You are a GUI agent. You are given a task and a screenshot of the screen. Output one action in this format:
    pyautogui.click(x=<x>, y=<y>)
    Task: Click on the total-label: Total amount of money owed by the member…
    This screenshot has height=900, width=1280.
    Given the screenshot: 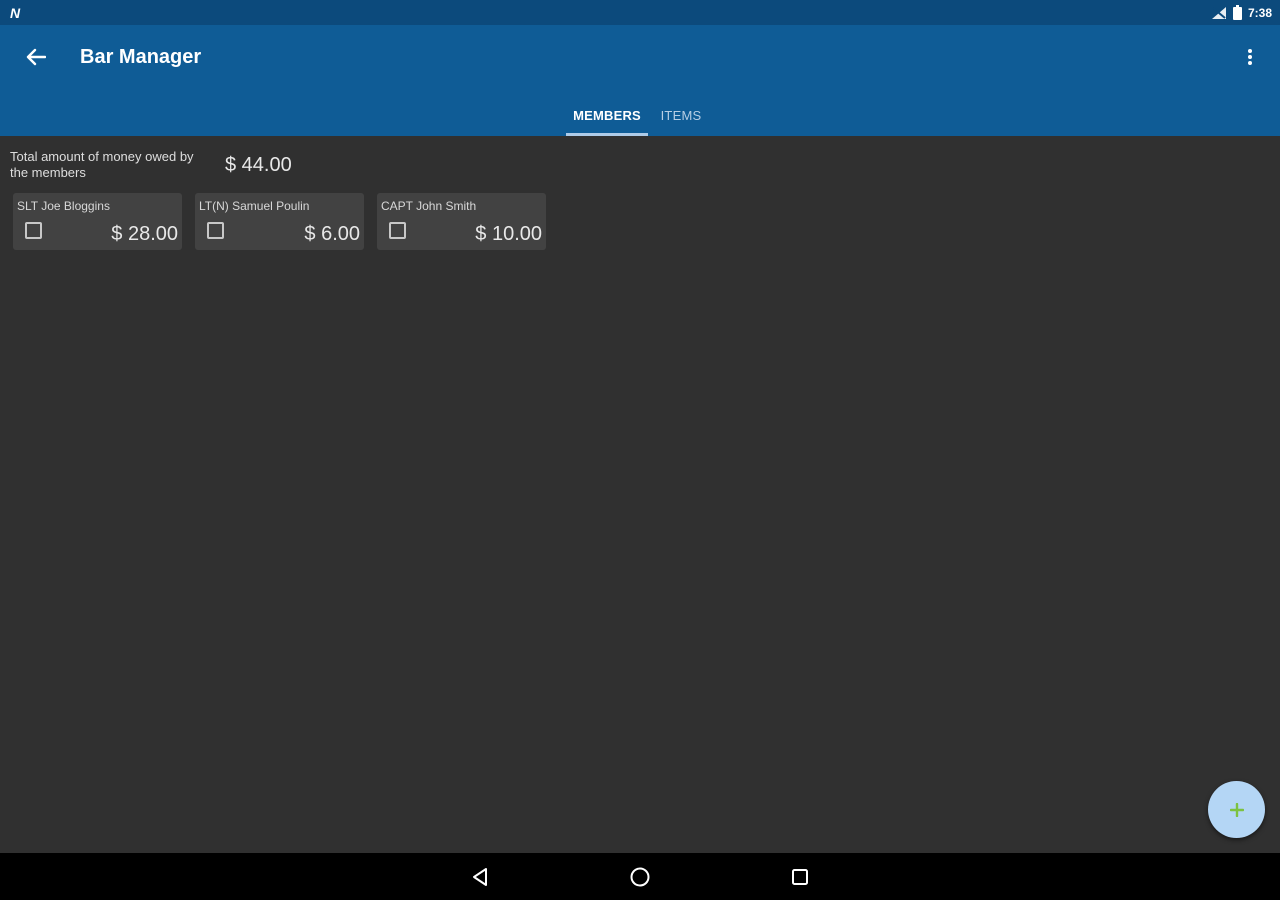 What is the action you would take?
    pyautogui.click(x=102, y=164)
    